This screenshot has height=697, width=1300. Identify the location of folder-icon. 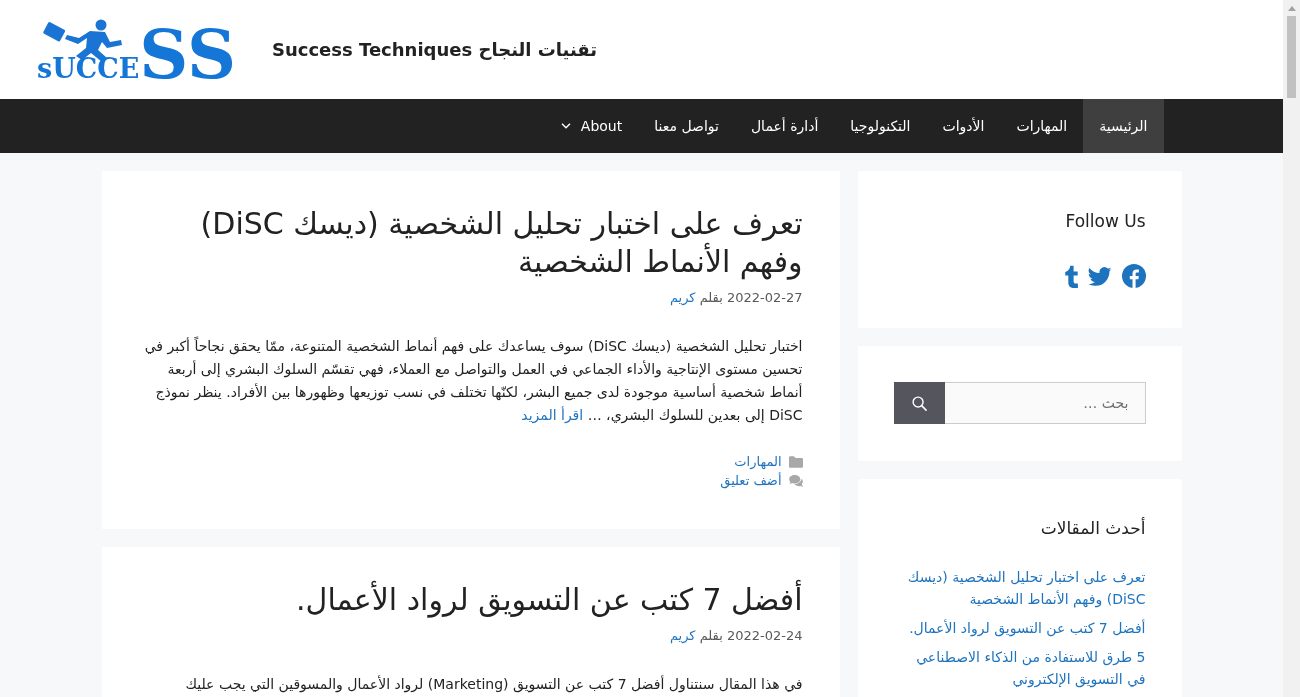
(795, 461).